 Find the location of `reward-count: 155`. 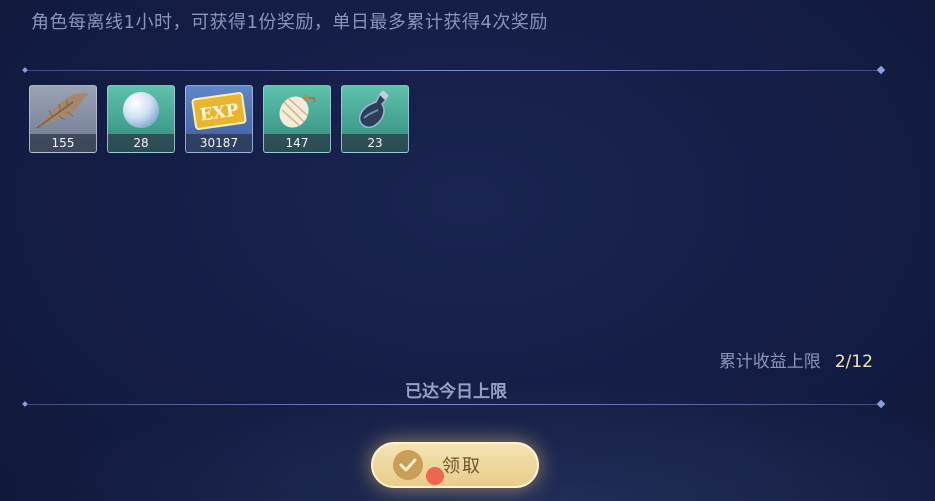

reward-count: 155 is located at coordinates (63, 143).